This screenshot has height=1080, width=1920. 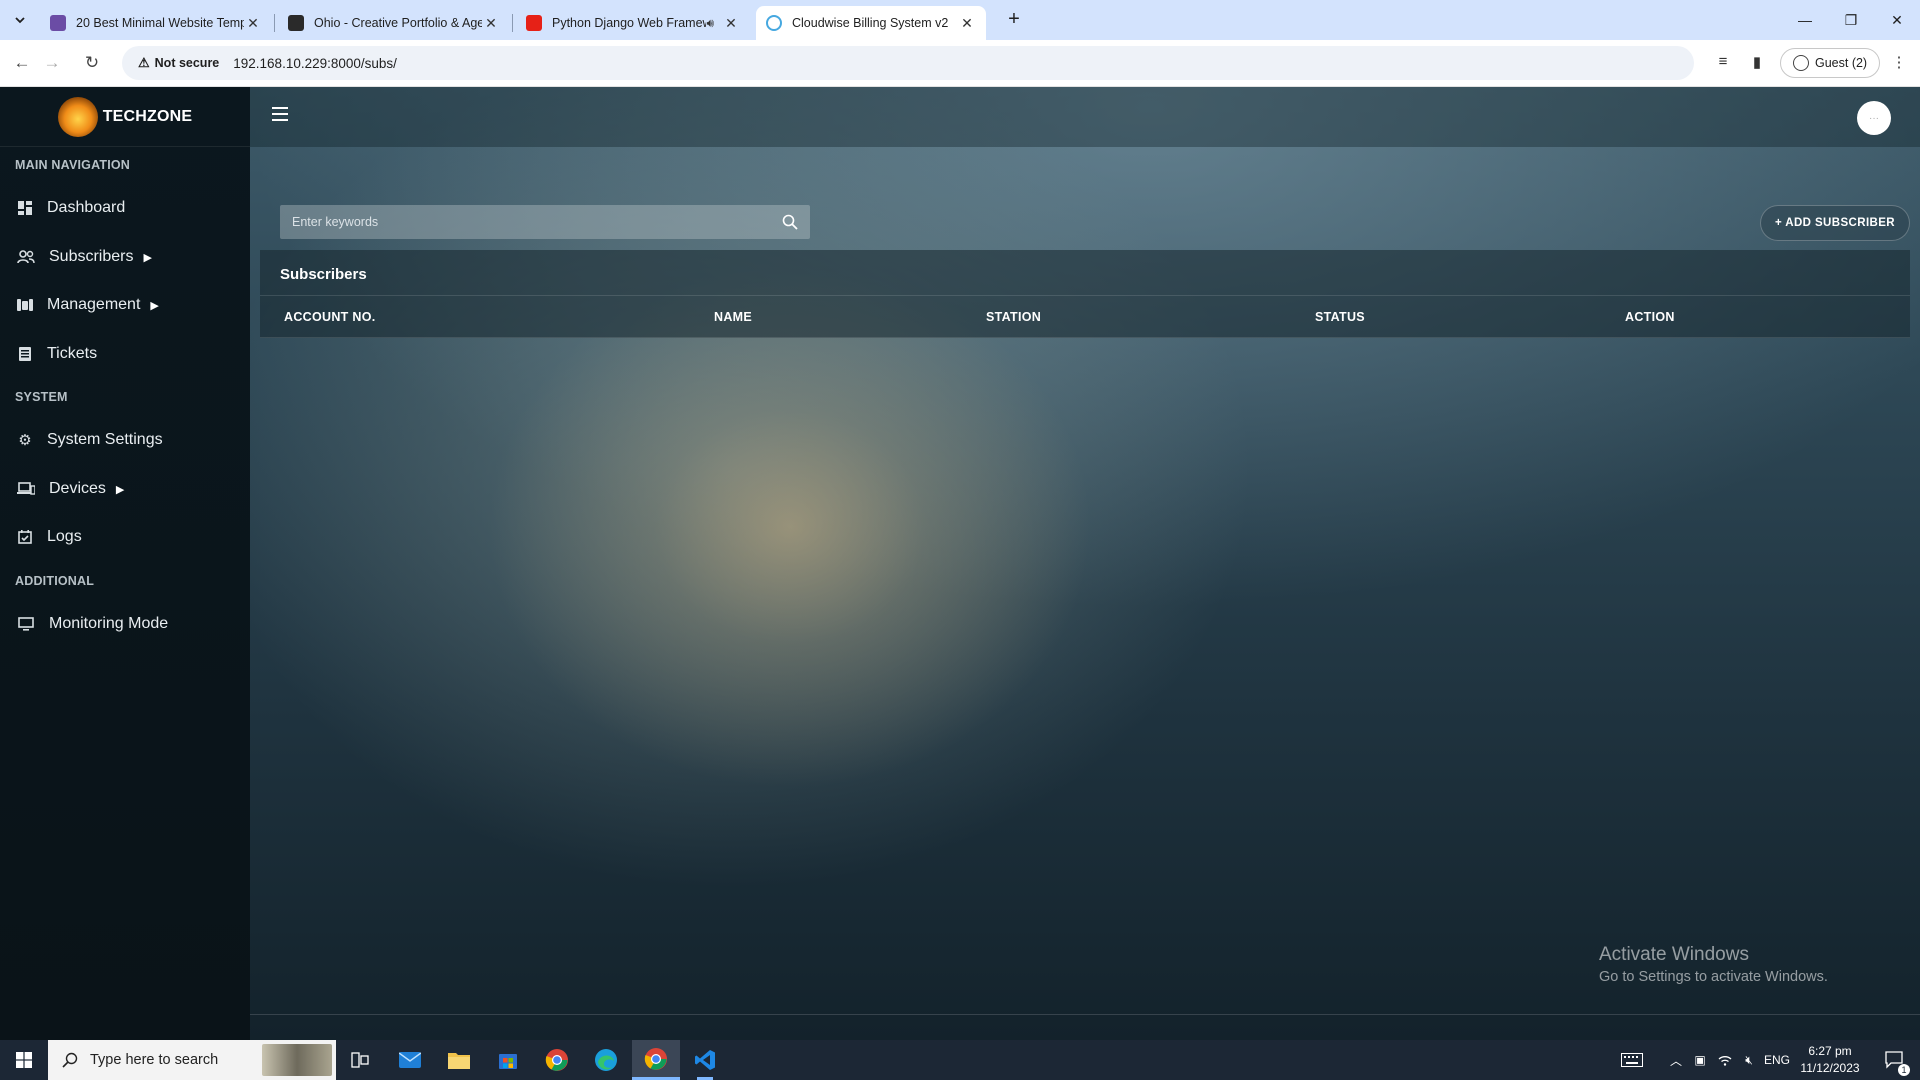 I want to click on notification-center-icon: 1, so click(x=1895, y=1060).